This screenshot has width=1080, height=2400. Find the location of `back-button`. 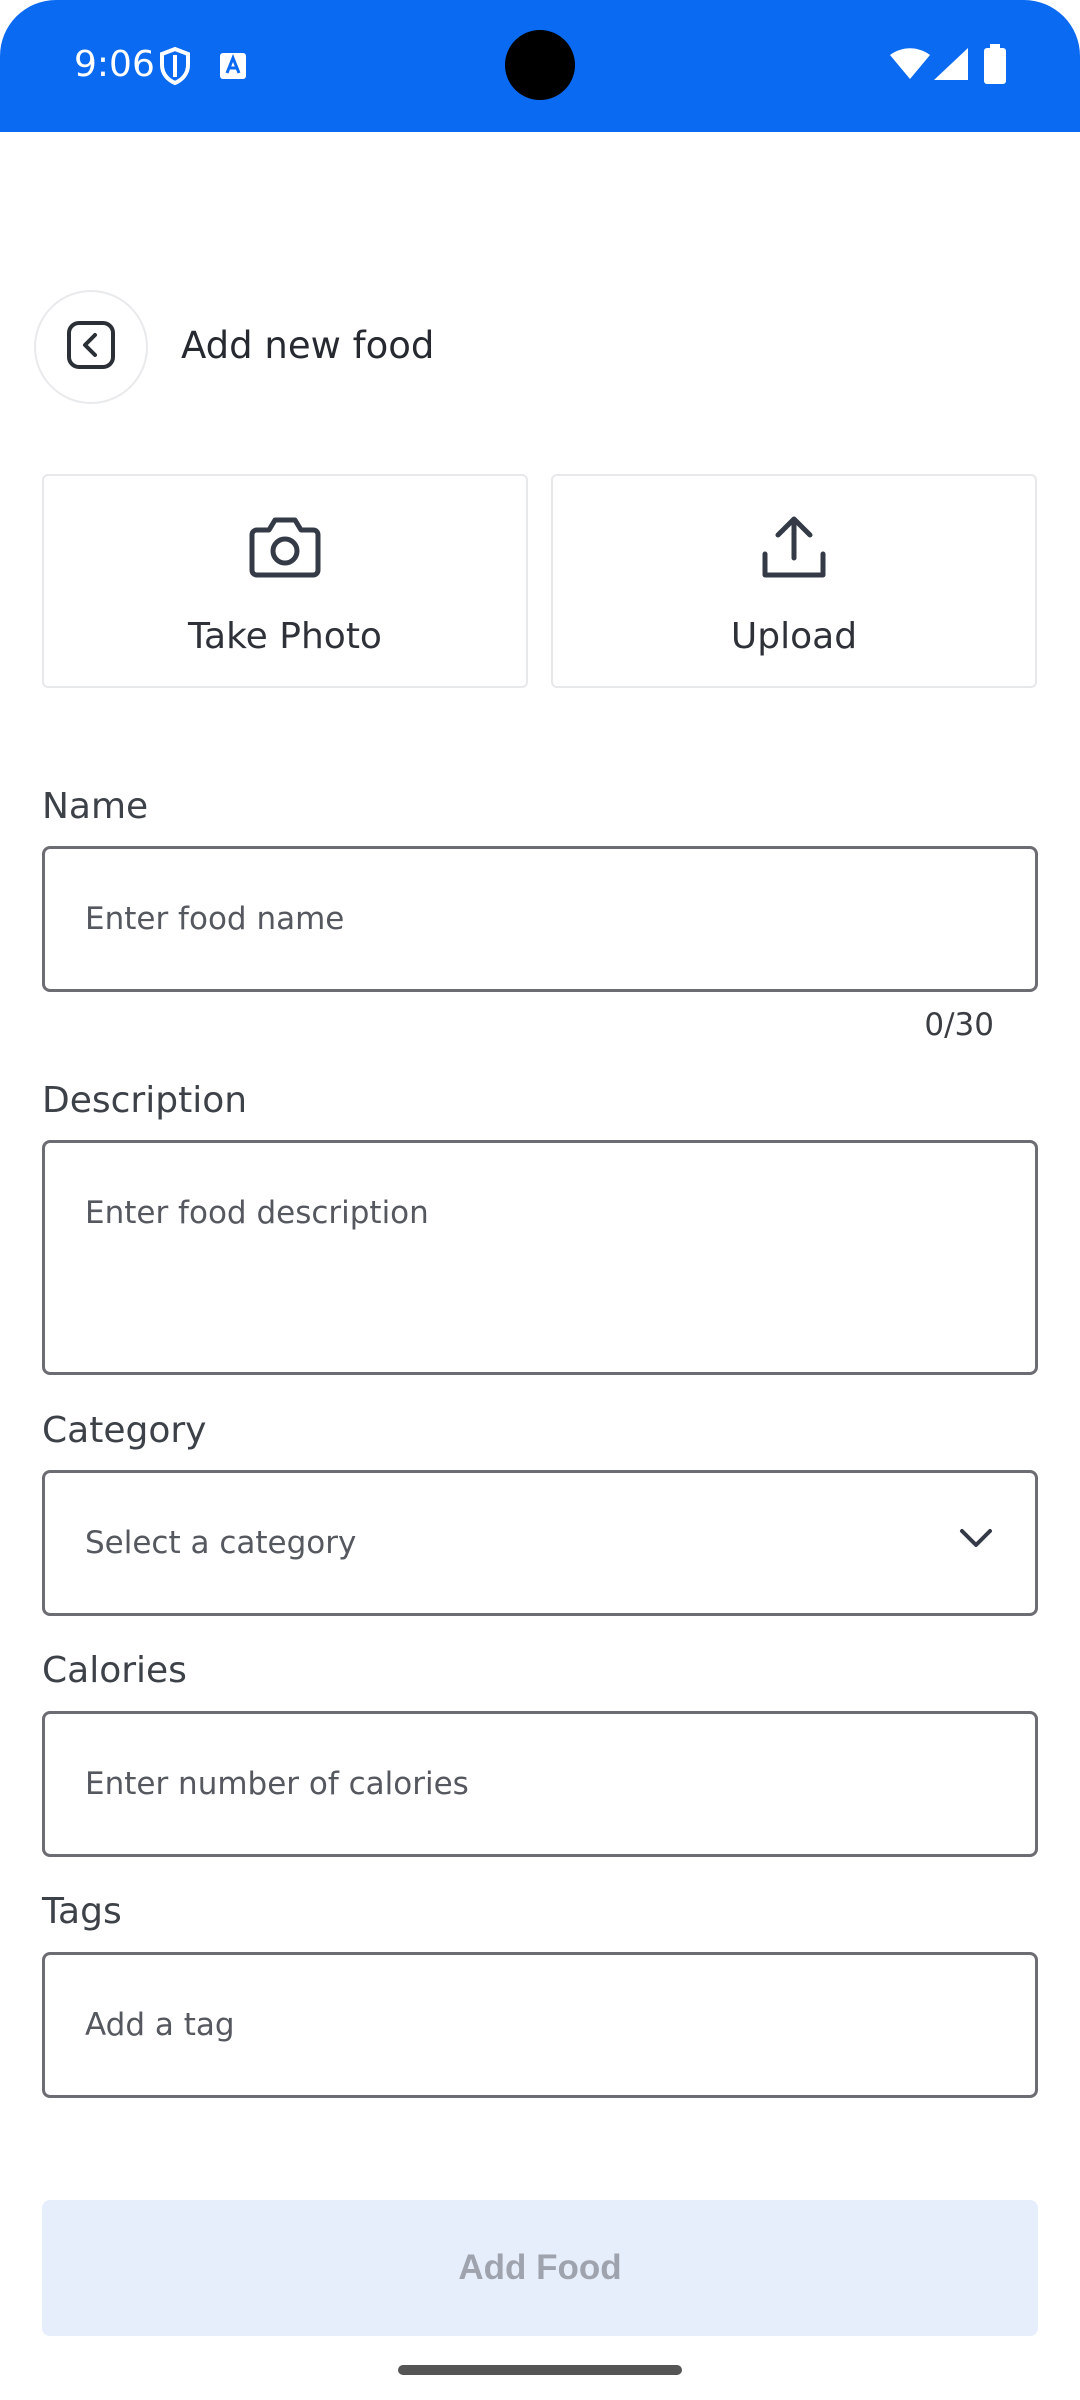

back-button is located at coordinates (91, 347).